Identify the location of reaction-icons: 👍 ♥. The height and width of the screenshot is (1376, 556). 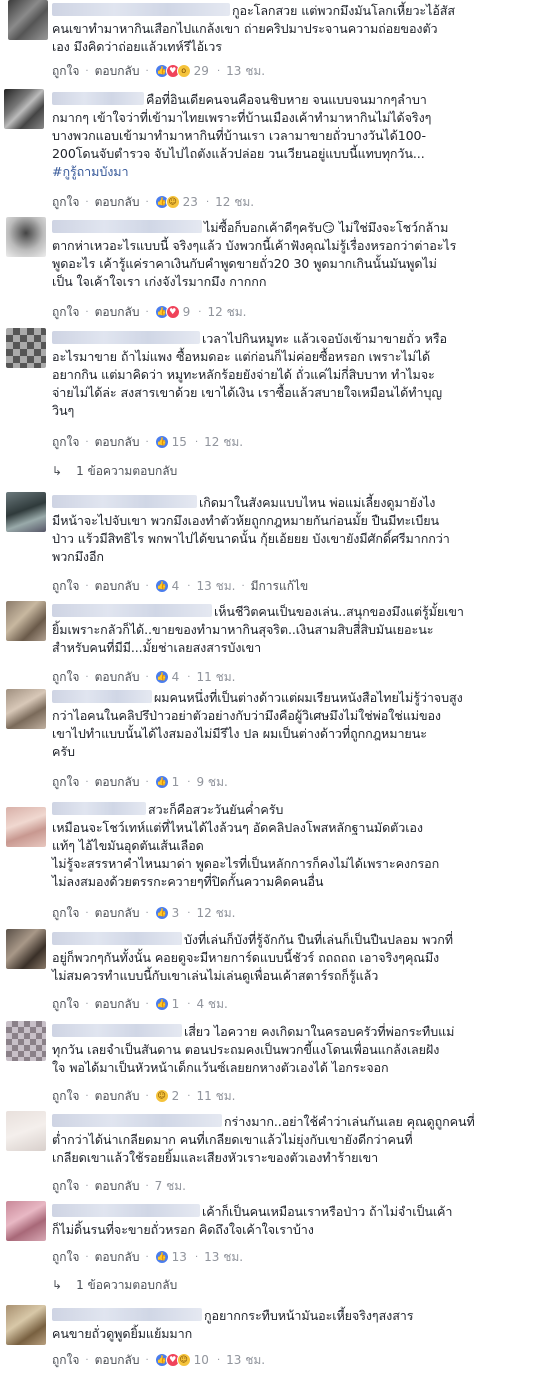
(167, 312).